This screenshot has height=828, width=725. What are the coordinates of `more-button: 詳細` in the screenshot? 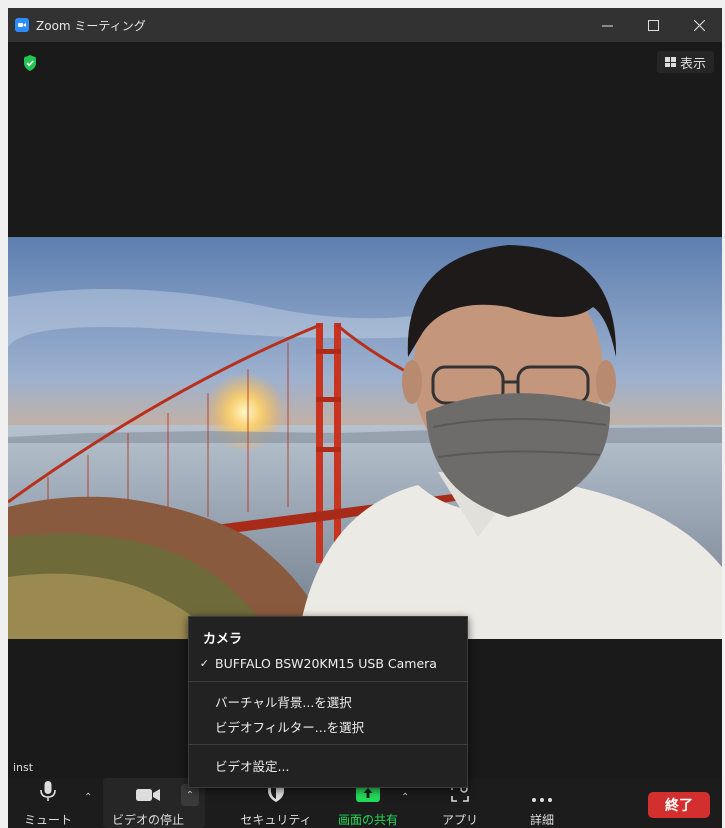 It's located at (542, 803).